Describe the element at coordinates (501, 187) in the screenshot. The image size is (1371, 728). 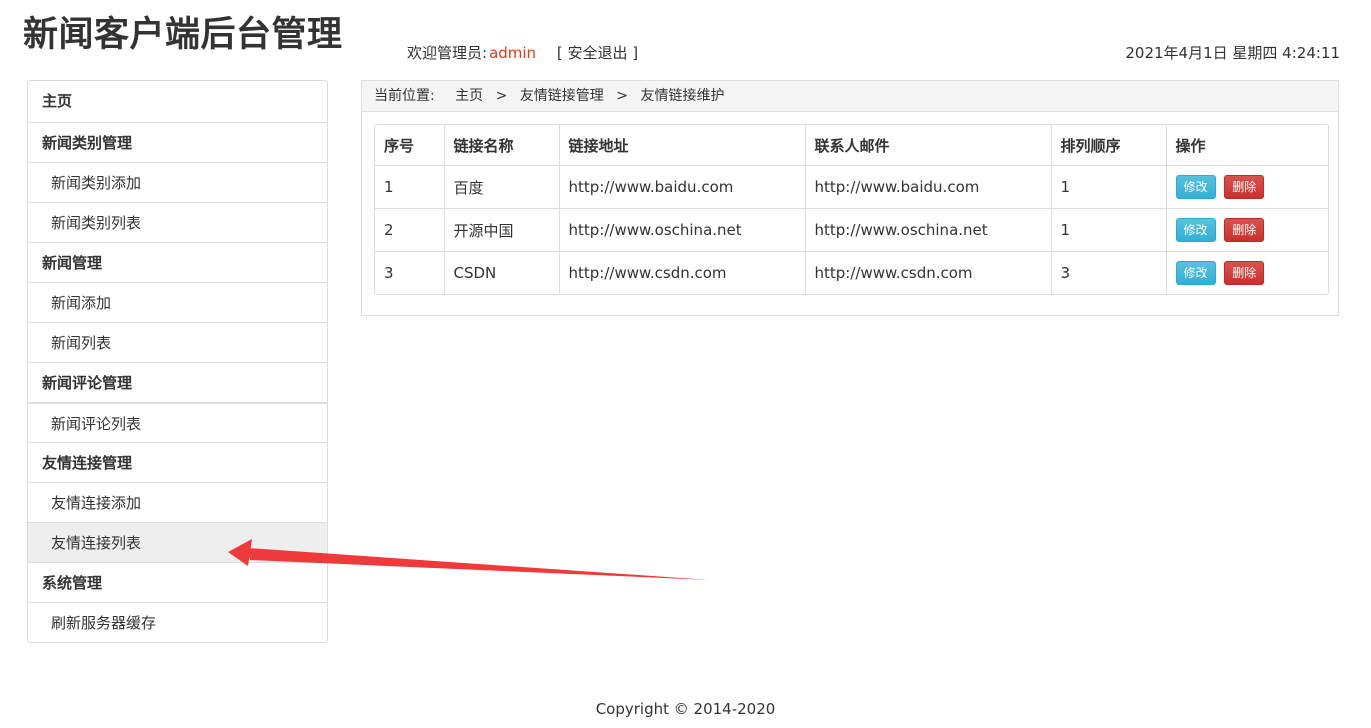
I see `cell-name: 百度` at that location.